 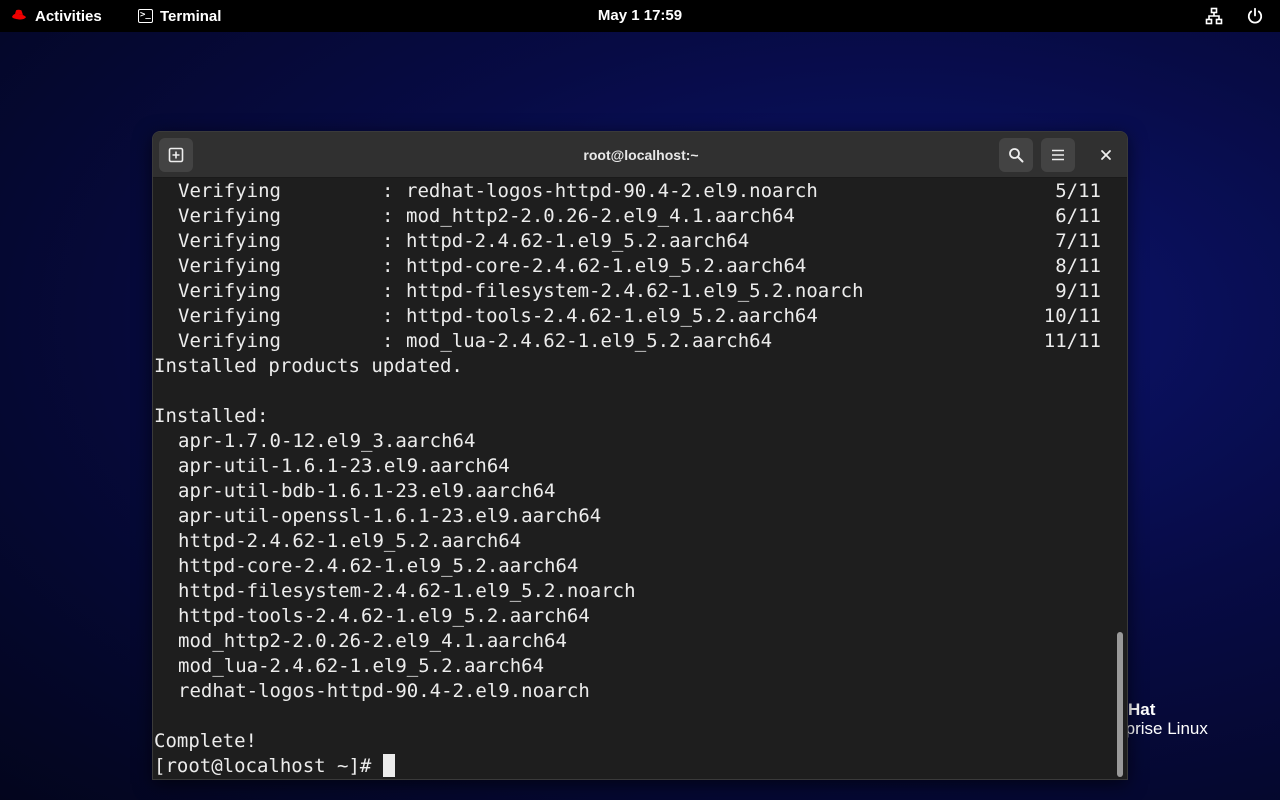 I want to click on verify-package: httpd-2.4.62-1.el9_5.2.aarch64, so click(x=578, y=241).